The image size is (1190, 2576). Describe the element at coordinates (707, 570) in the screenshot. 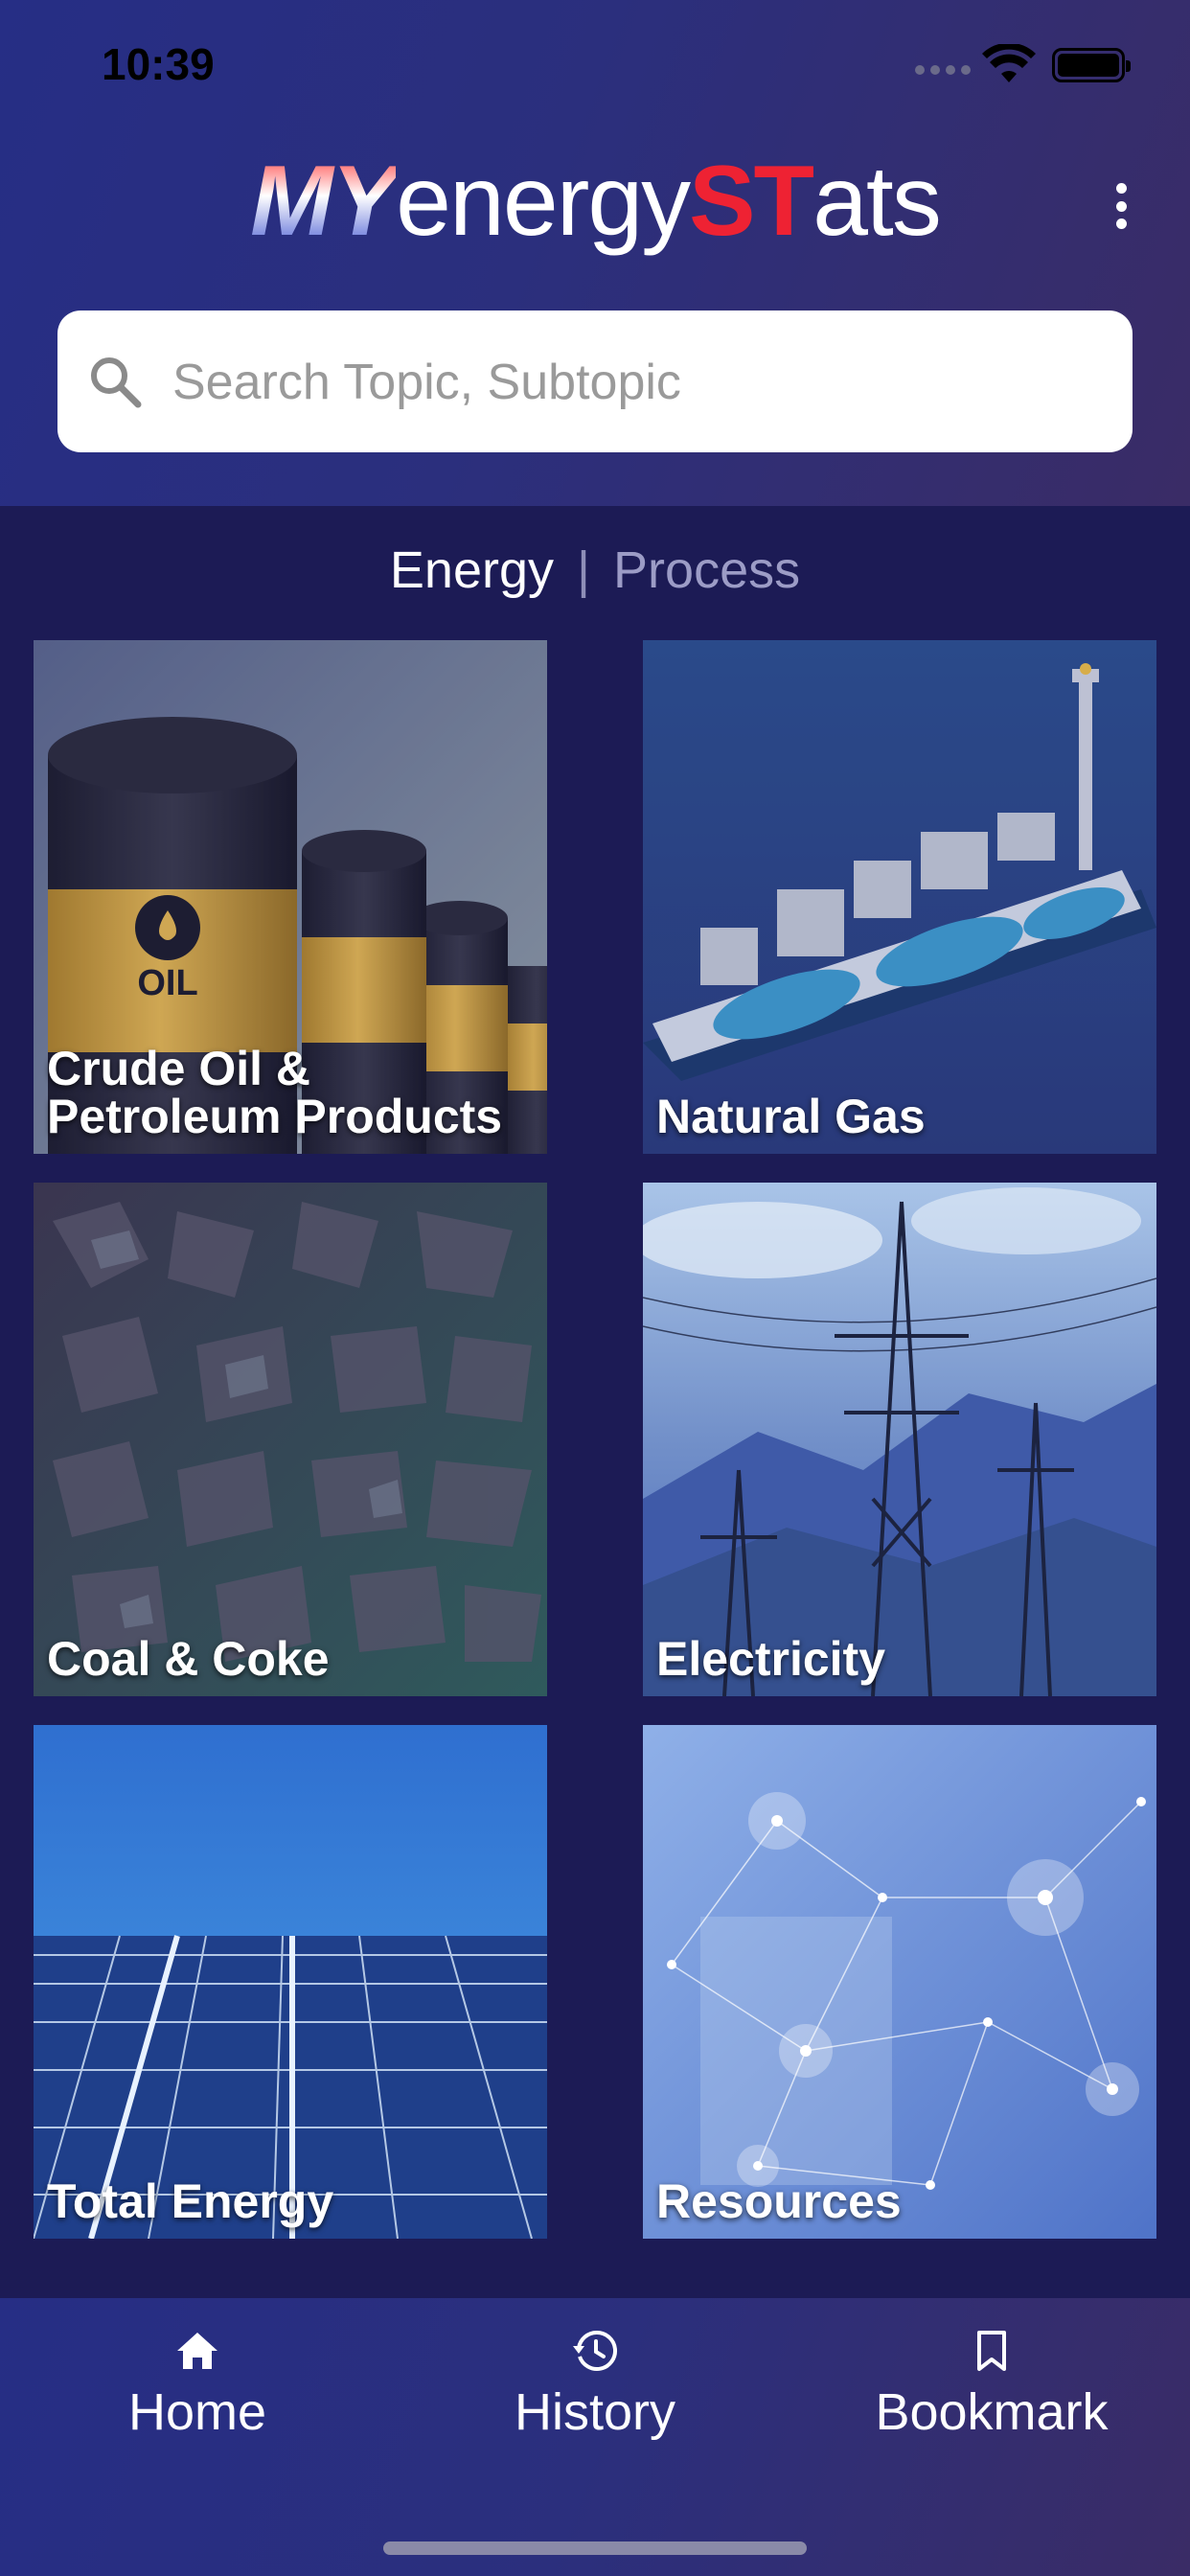

I see `tab-process: Process` at that location.